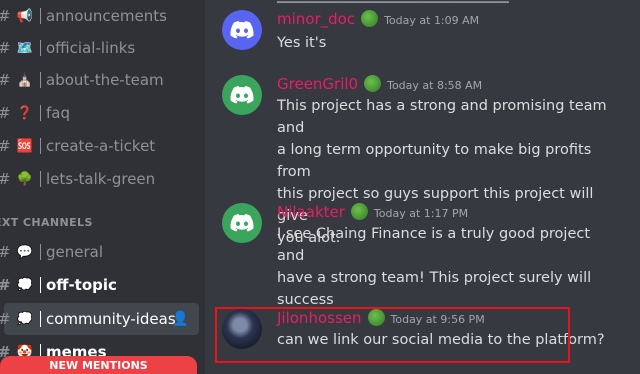 The height and width of the screenshot is (374, 640). What do you see at coordinates (317, 84) in the screenshot?
I see `username: GreenGril0` at bounding box center [317, 84].